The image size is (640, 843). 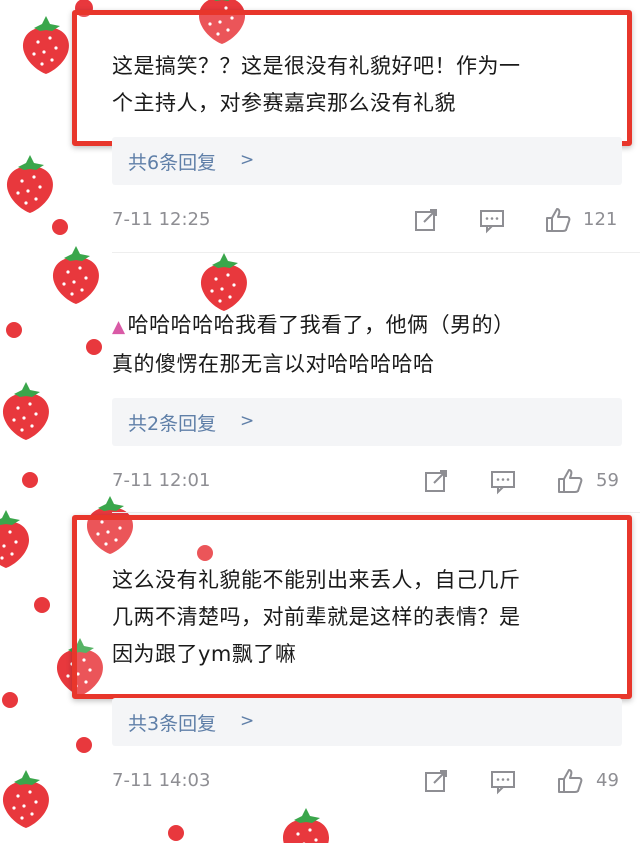 I want to click on pink-triangle-icon: ▲, so click(x=119, y=327).